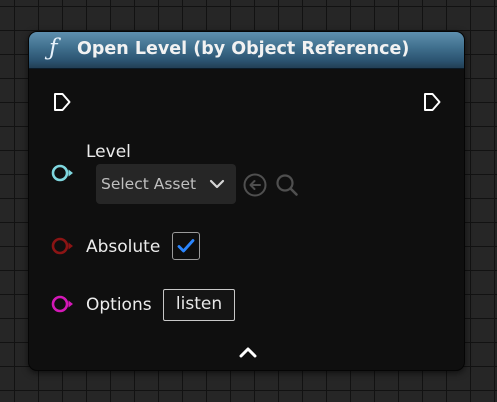  What do you see at coordinates (53, 48) in the screenshot?
I see `function-icon: ƒ` at bounding box center [53, 48].